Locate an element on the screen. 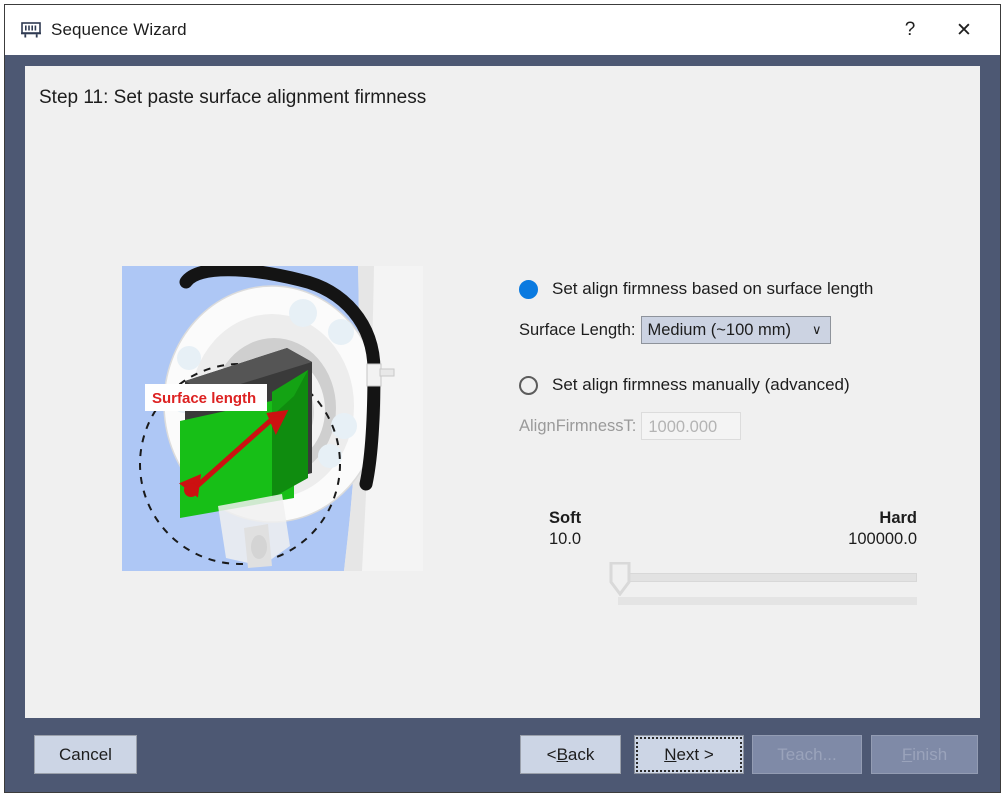 The width and height of the screenshot is (1005, 797). slider-track-secondary is located at coordinates (767, 601).